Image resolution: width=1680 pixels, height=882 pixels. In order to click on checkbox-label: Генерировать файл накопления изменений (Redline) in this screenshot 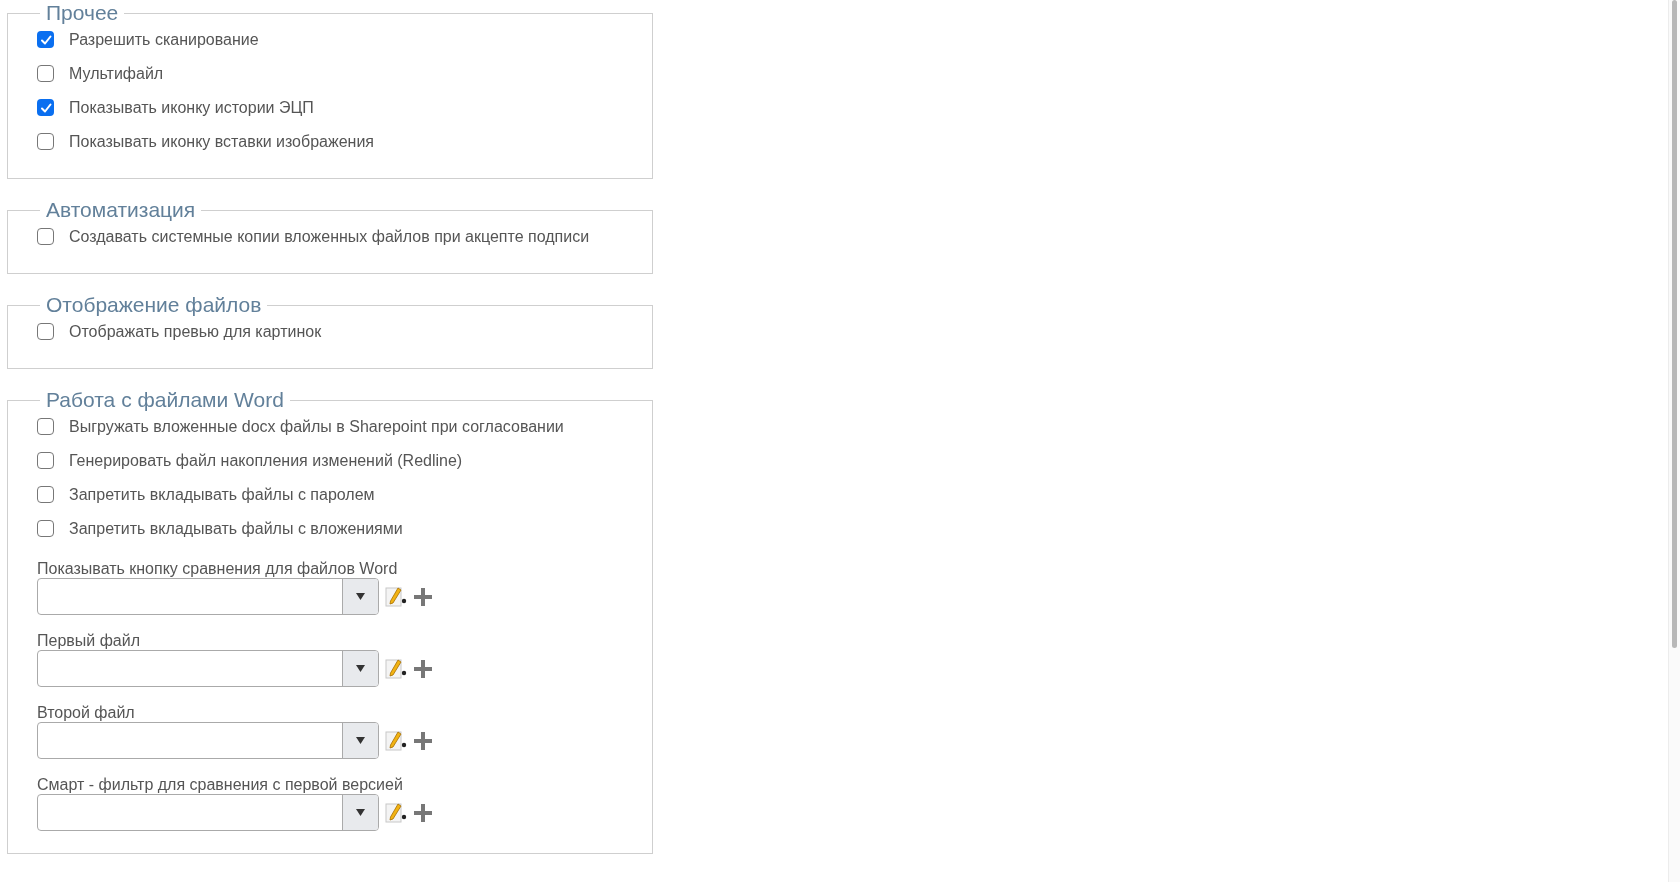, I will do `click(266, 460)`.